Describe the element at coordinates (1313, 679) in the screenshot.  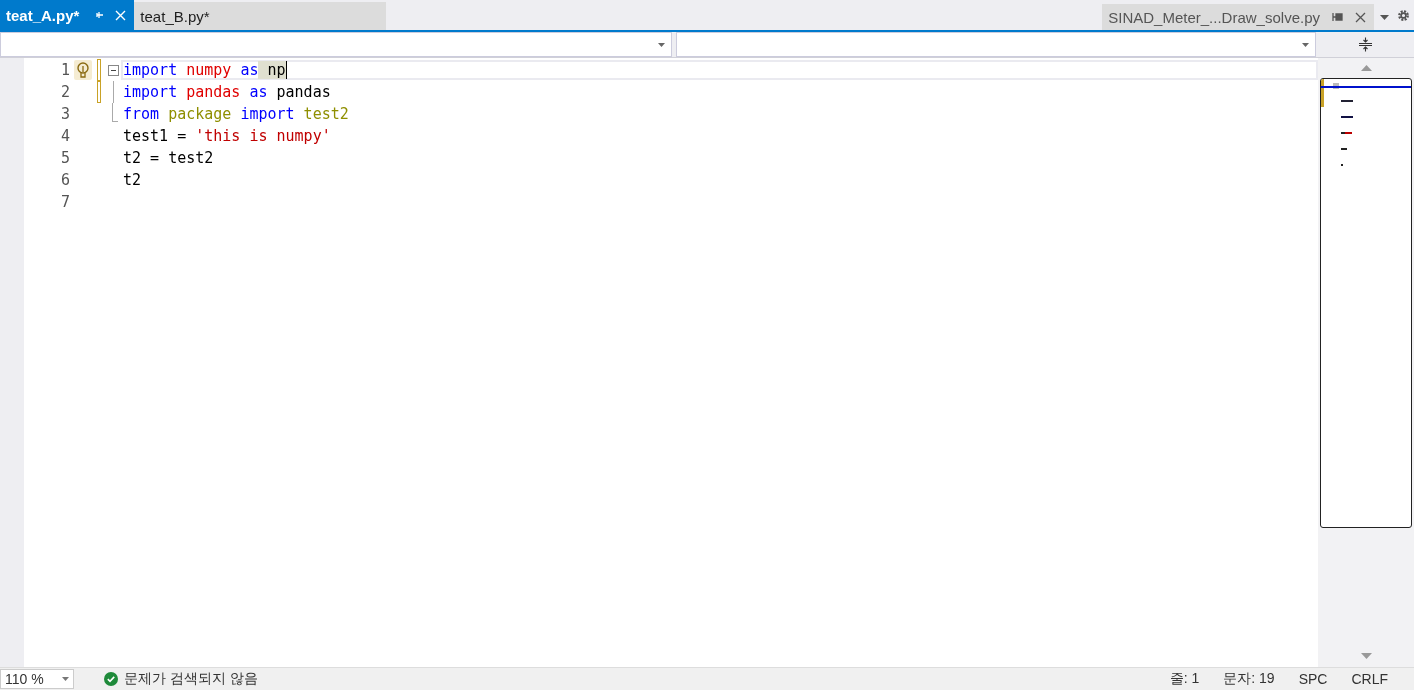
I see `indent-indicator: SPC` at that location.